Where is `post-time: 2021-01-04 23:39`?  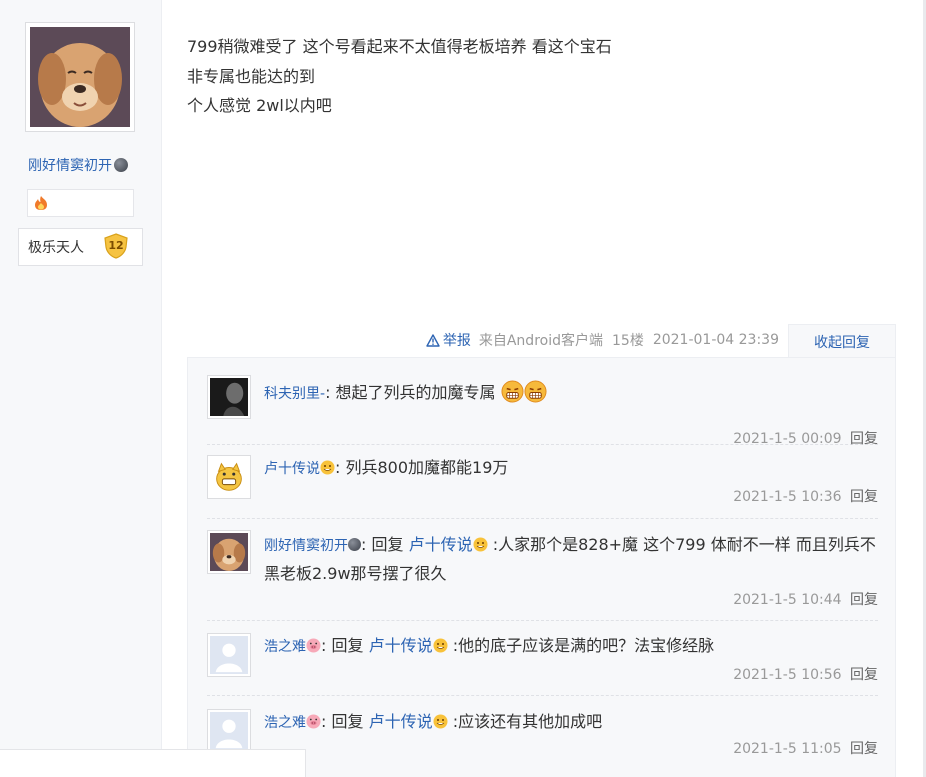
post-time: 2021-01-04 23:39 is located at coordinates (715, 340).